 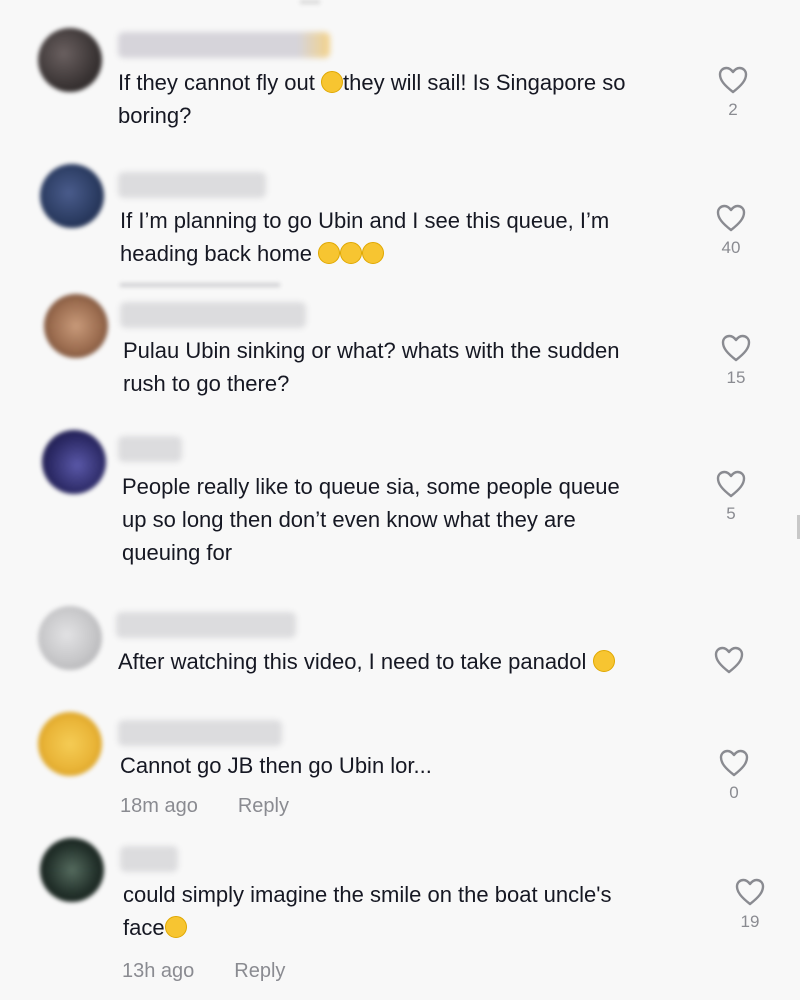 I want to click on like-button, so click(x=729, y=663).